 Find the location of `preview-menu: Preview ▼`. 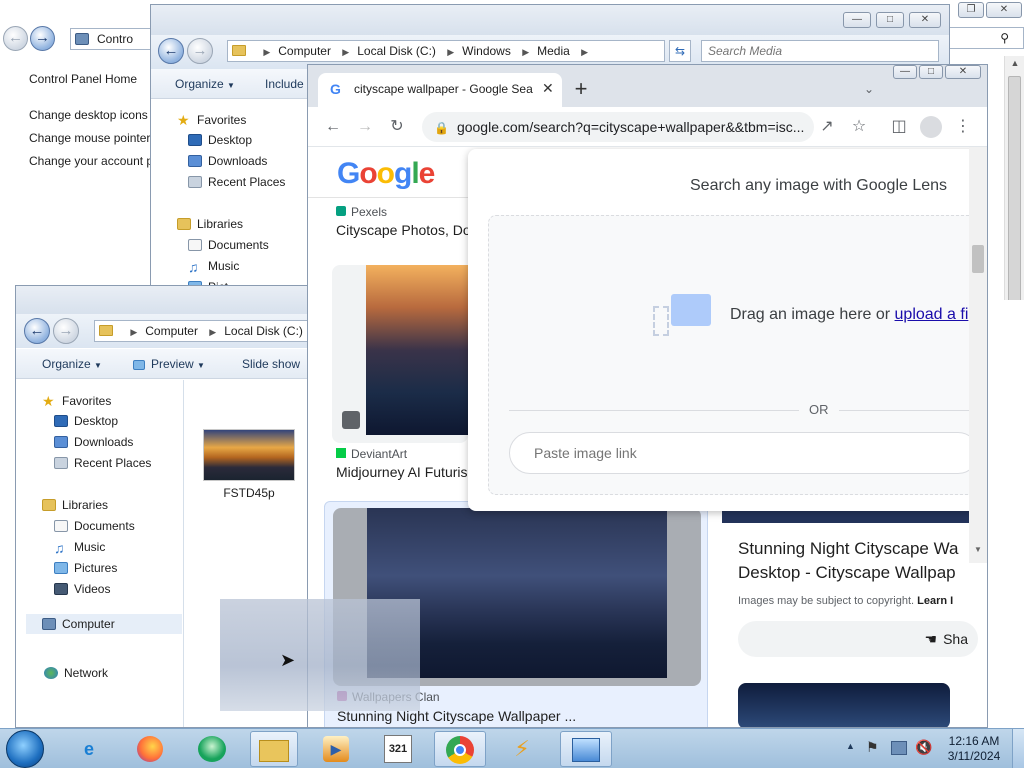

preview-menu: Preview ▼ is located at coordinates (169, 364).